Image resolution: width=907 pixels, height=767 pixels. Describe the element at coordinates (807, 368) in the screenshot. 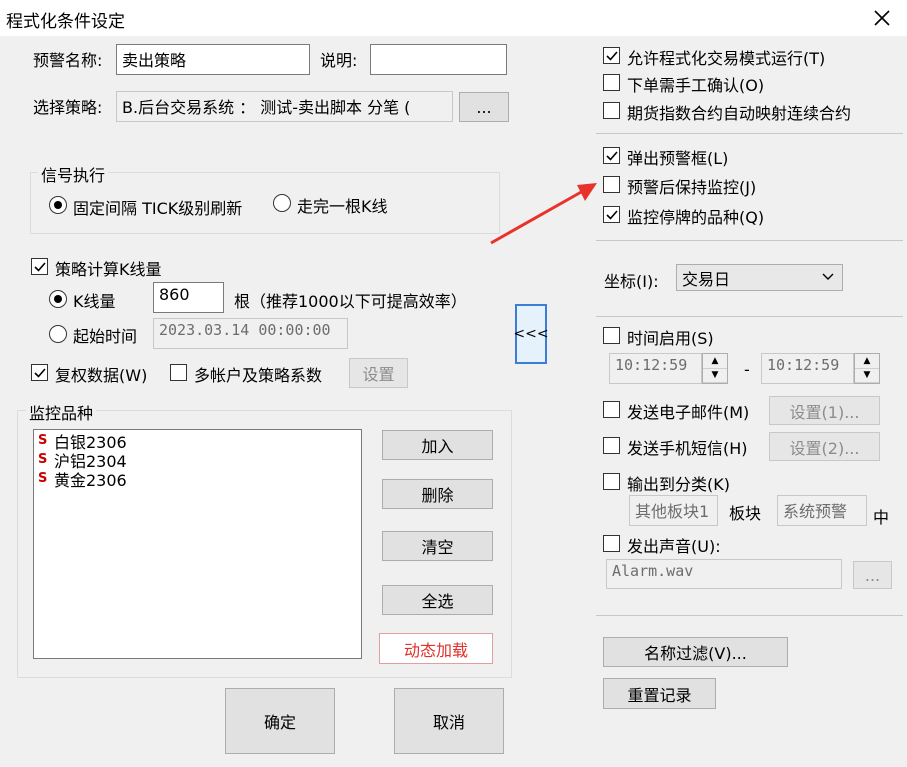

I see `time-end-input: 10:12:59` at that location.